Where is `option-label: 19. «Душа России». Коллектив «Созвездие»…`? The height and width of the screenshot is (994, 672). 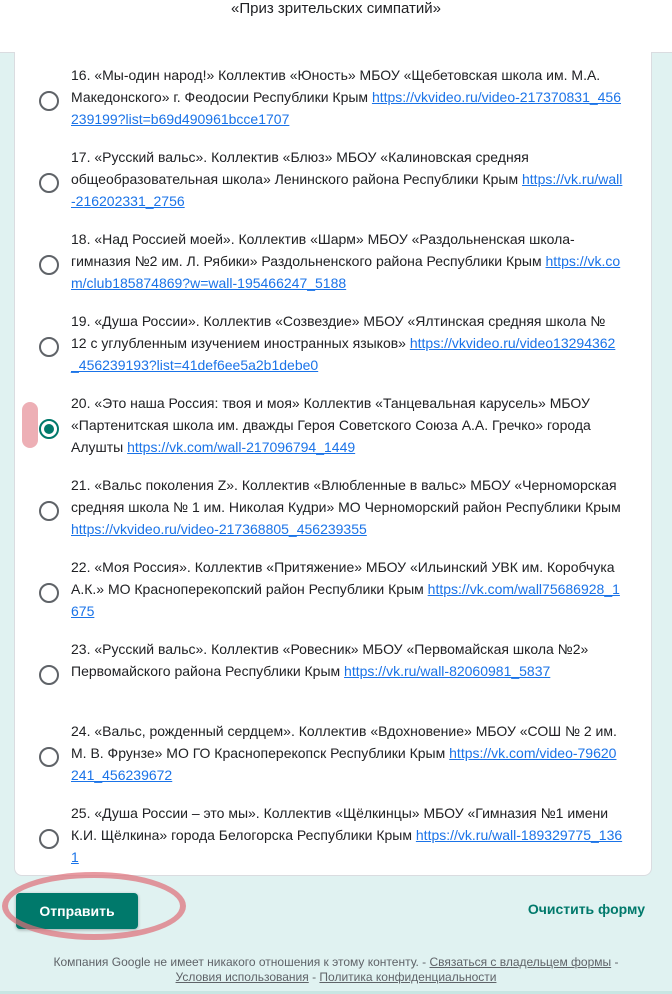 option-label: 19. «Душа России». Коллектив «Созвездие»… is located at coordinates (343, 343).